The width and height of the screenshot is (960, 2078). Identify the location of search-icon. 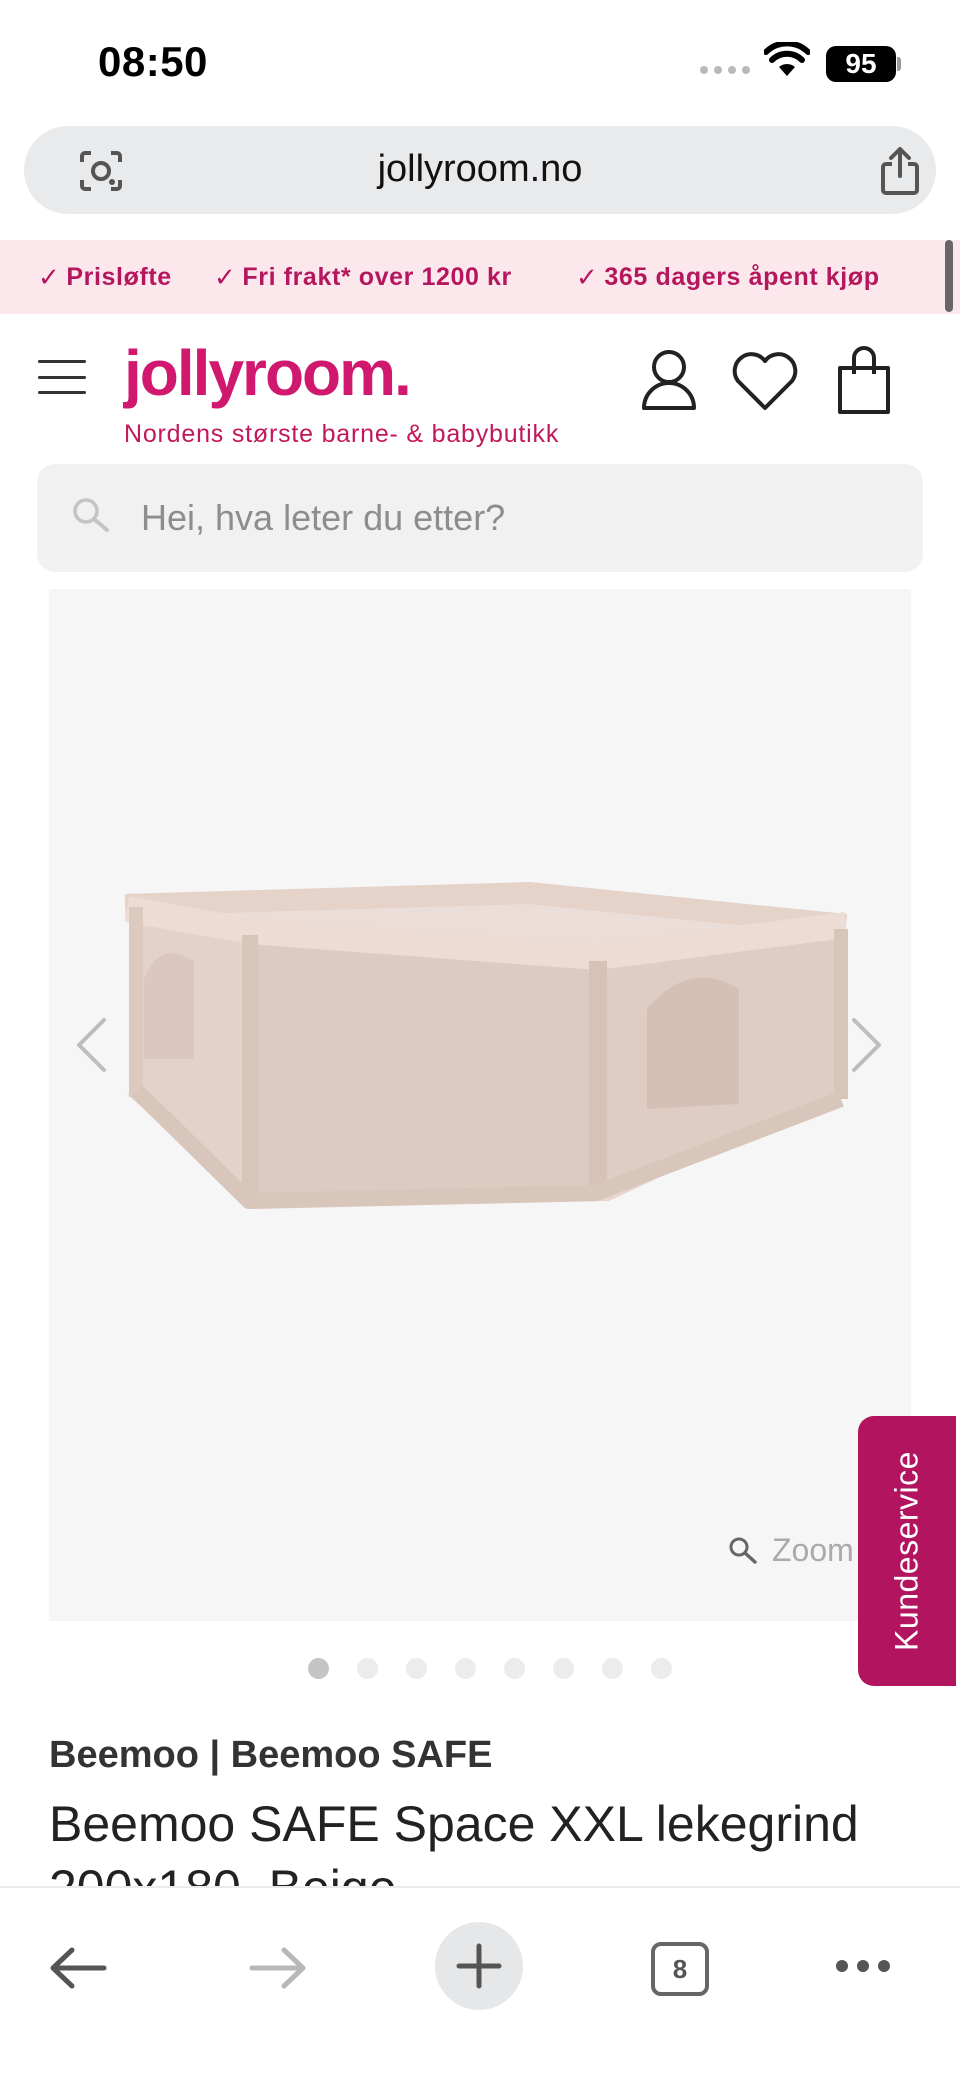
(91, 515).